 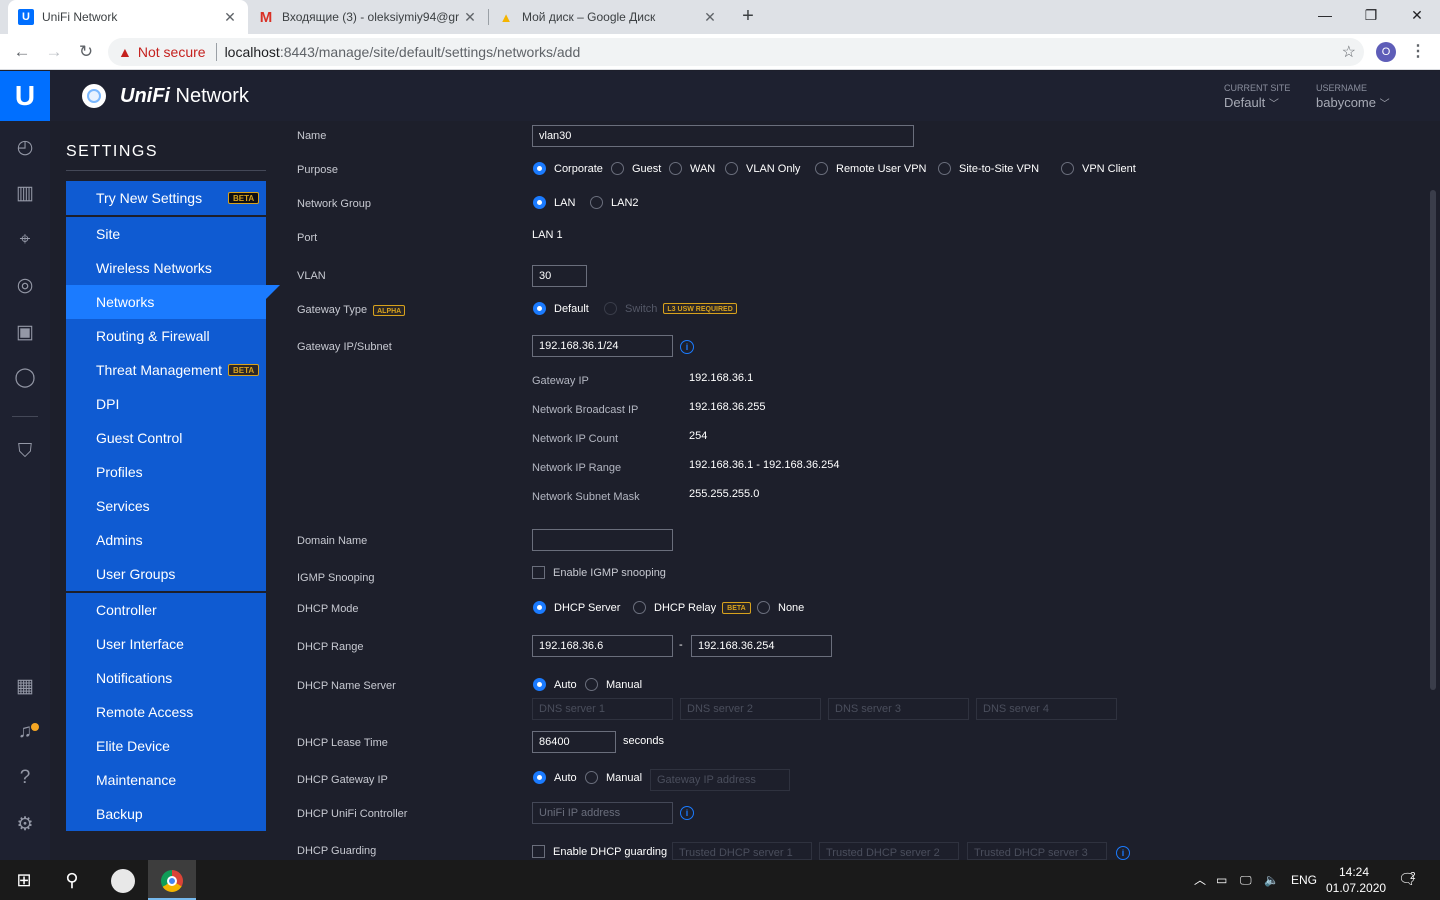 What do you see at coordinates (166, 336) in the screenshot?
I see `nav-item-routing-firewall: Routing & Firewall` at bounding box center [166, 336].